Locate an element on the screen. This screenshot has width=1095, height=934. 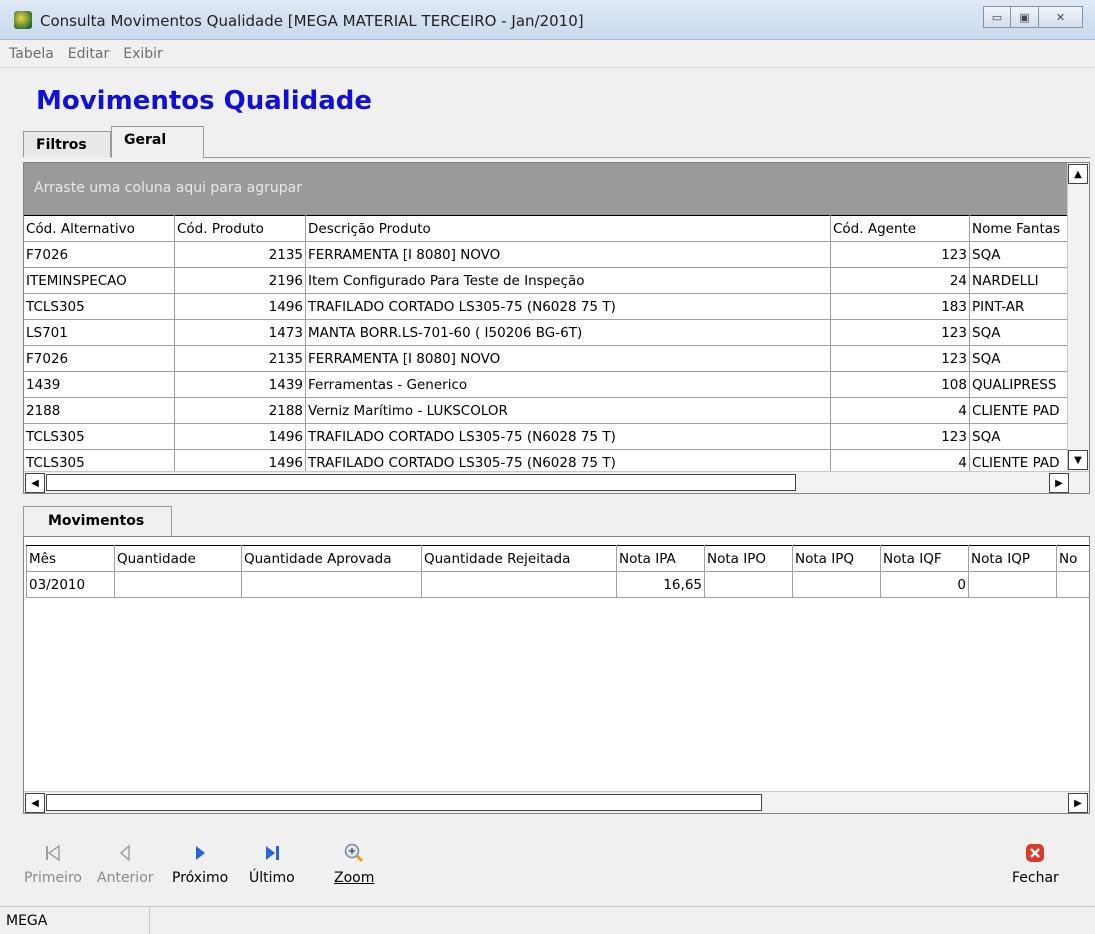
cell: TCLS305 is located at coordinates (99, 436).